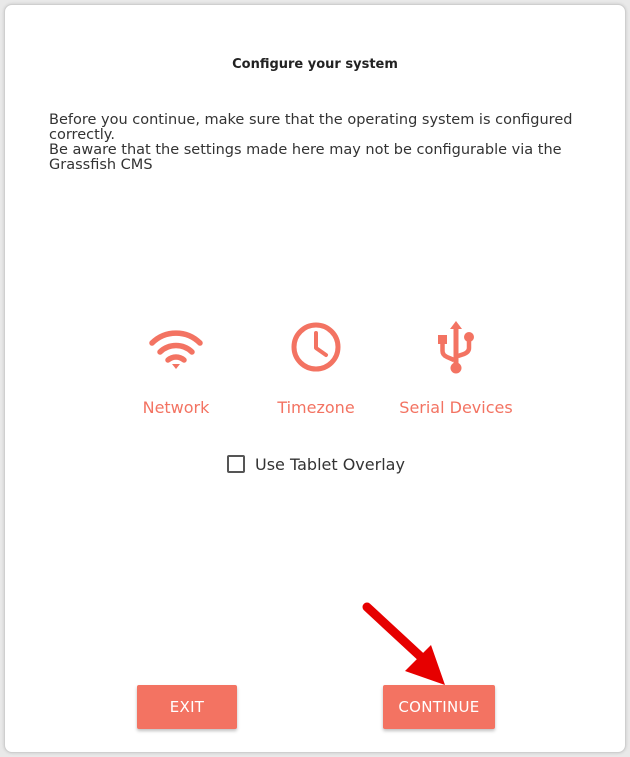  I want to click on timezone-label: Timezone, so click(316, 407).